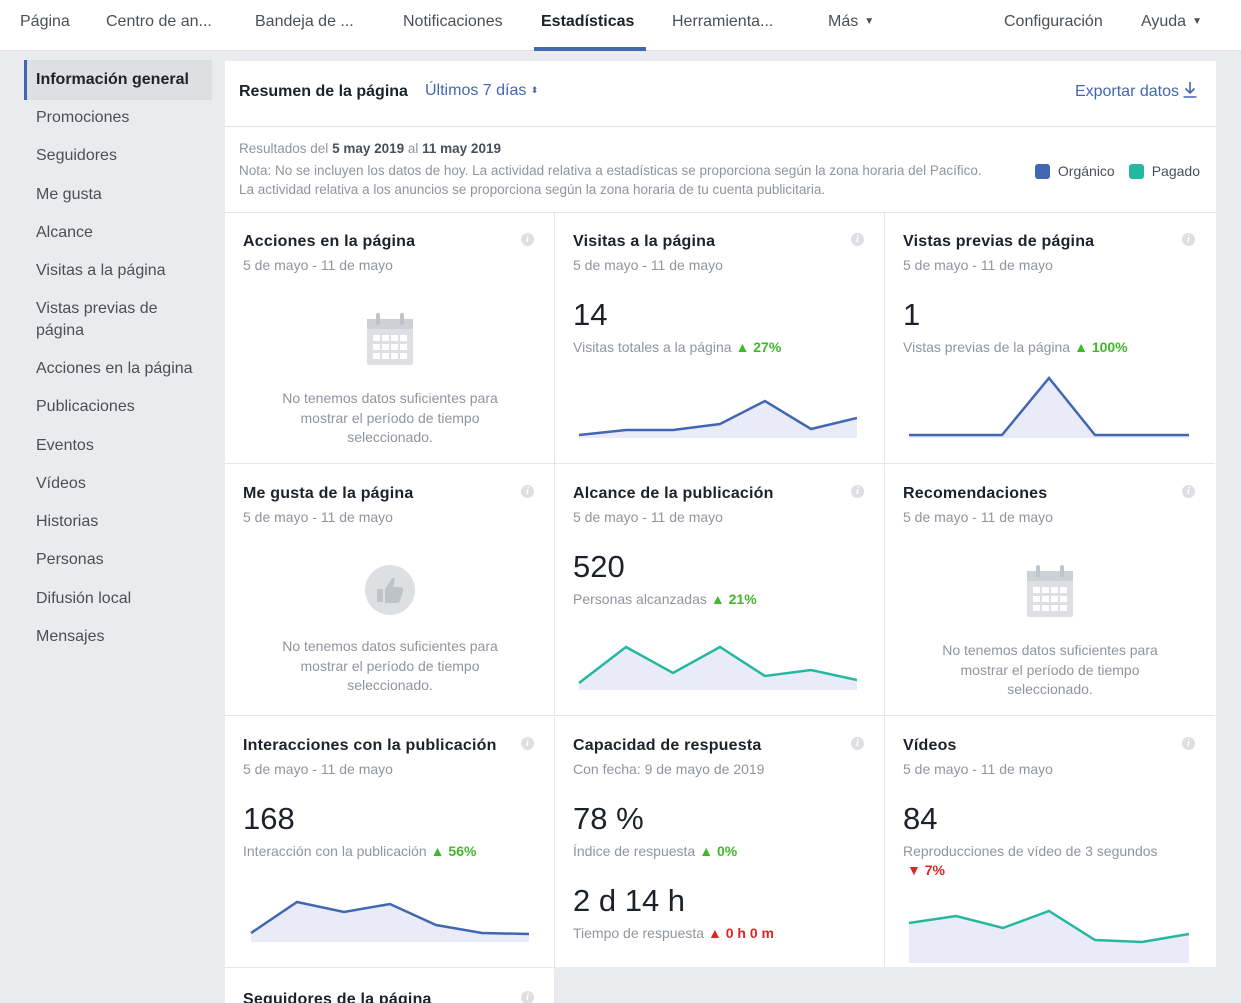 This screenshot has height=1003, width=1241. Describe the element at coordinates (368, 148) in the screenshot. I see `results-from: 5 may 2019` at that location.